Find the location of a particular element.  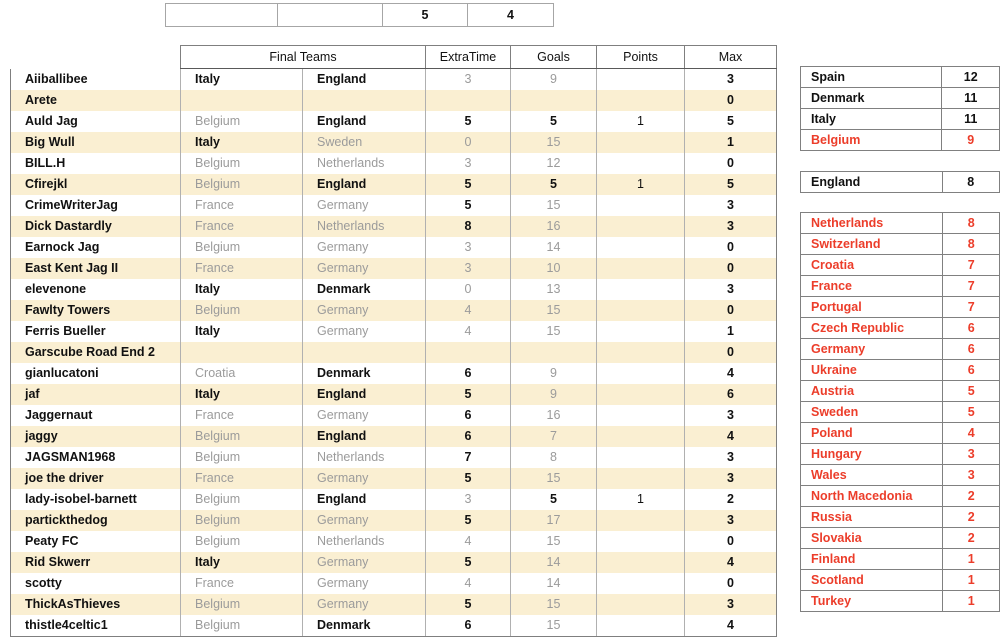

standings-country-value: 12 is located at coordinates (970, 77).